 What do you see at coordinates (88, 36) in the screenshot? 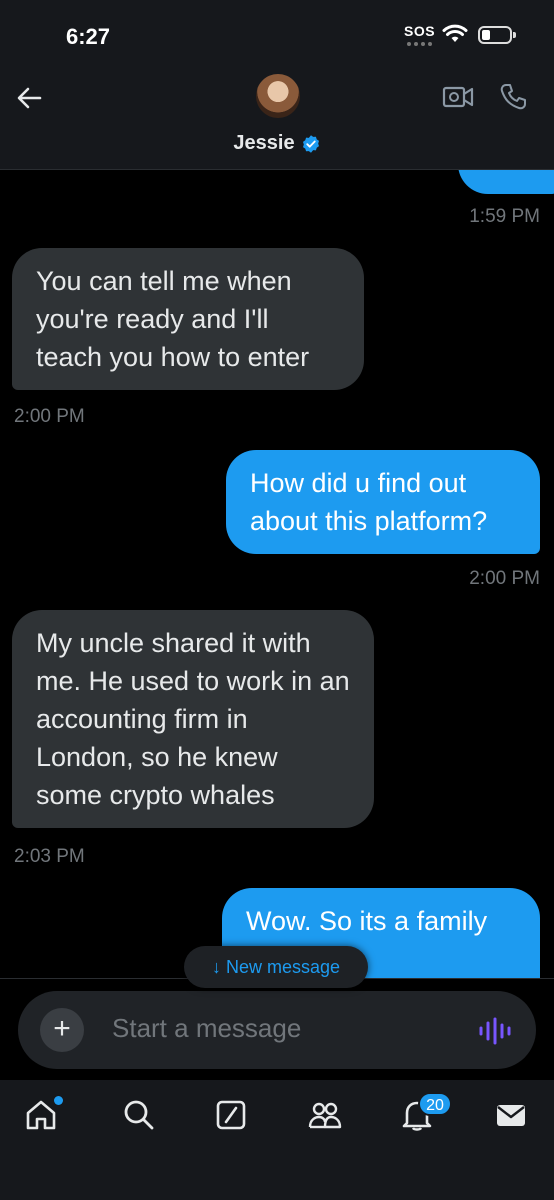
I see `status-time: 6:27` at bounding box center [88, 36].